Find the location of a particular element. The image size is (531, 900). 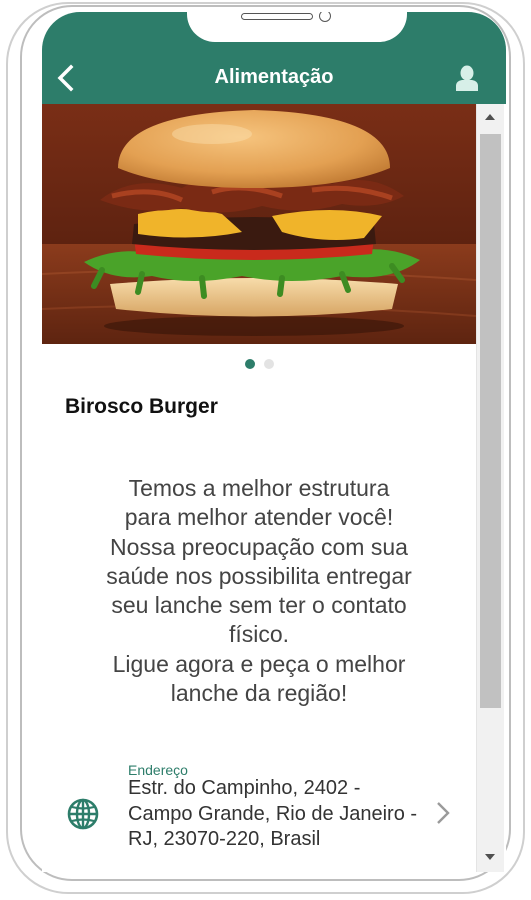

app-header: Alimentação is located at coordinates (274, 58).